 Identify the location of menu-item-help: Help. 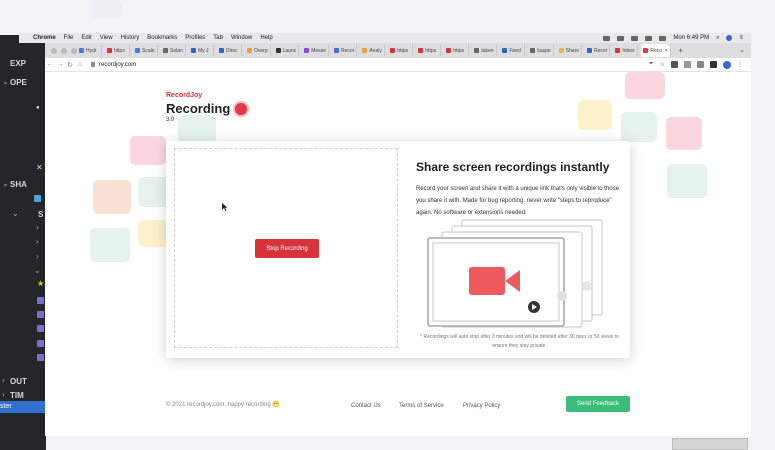
(266, 38).